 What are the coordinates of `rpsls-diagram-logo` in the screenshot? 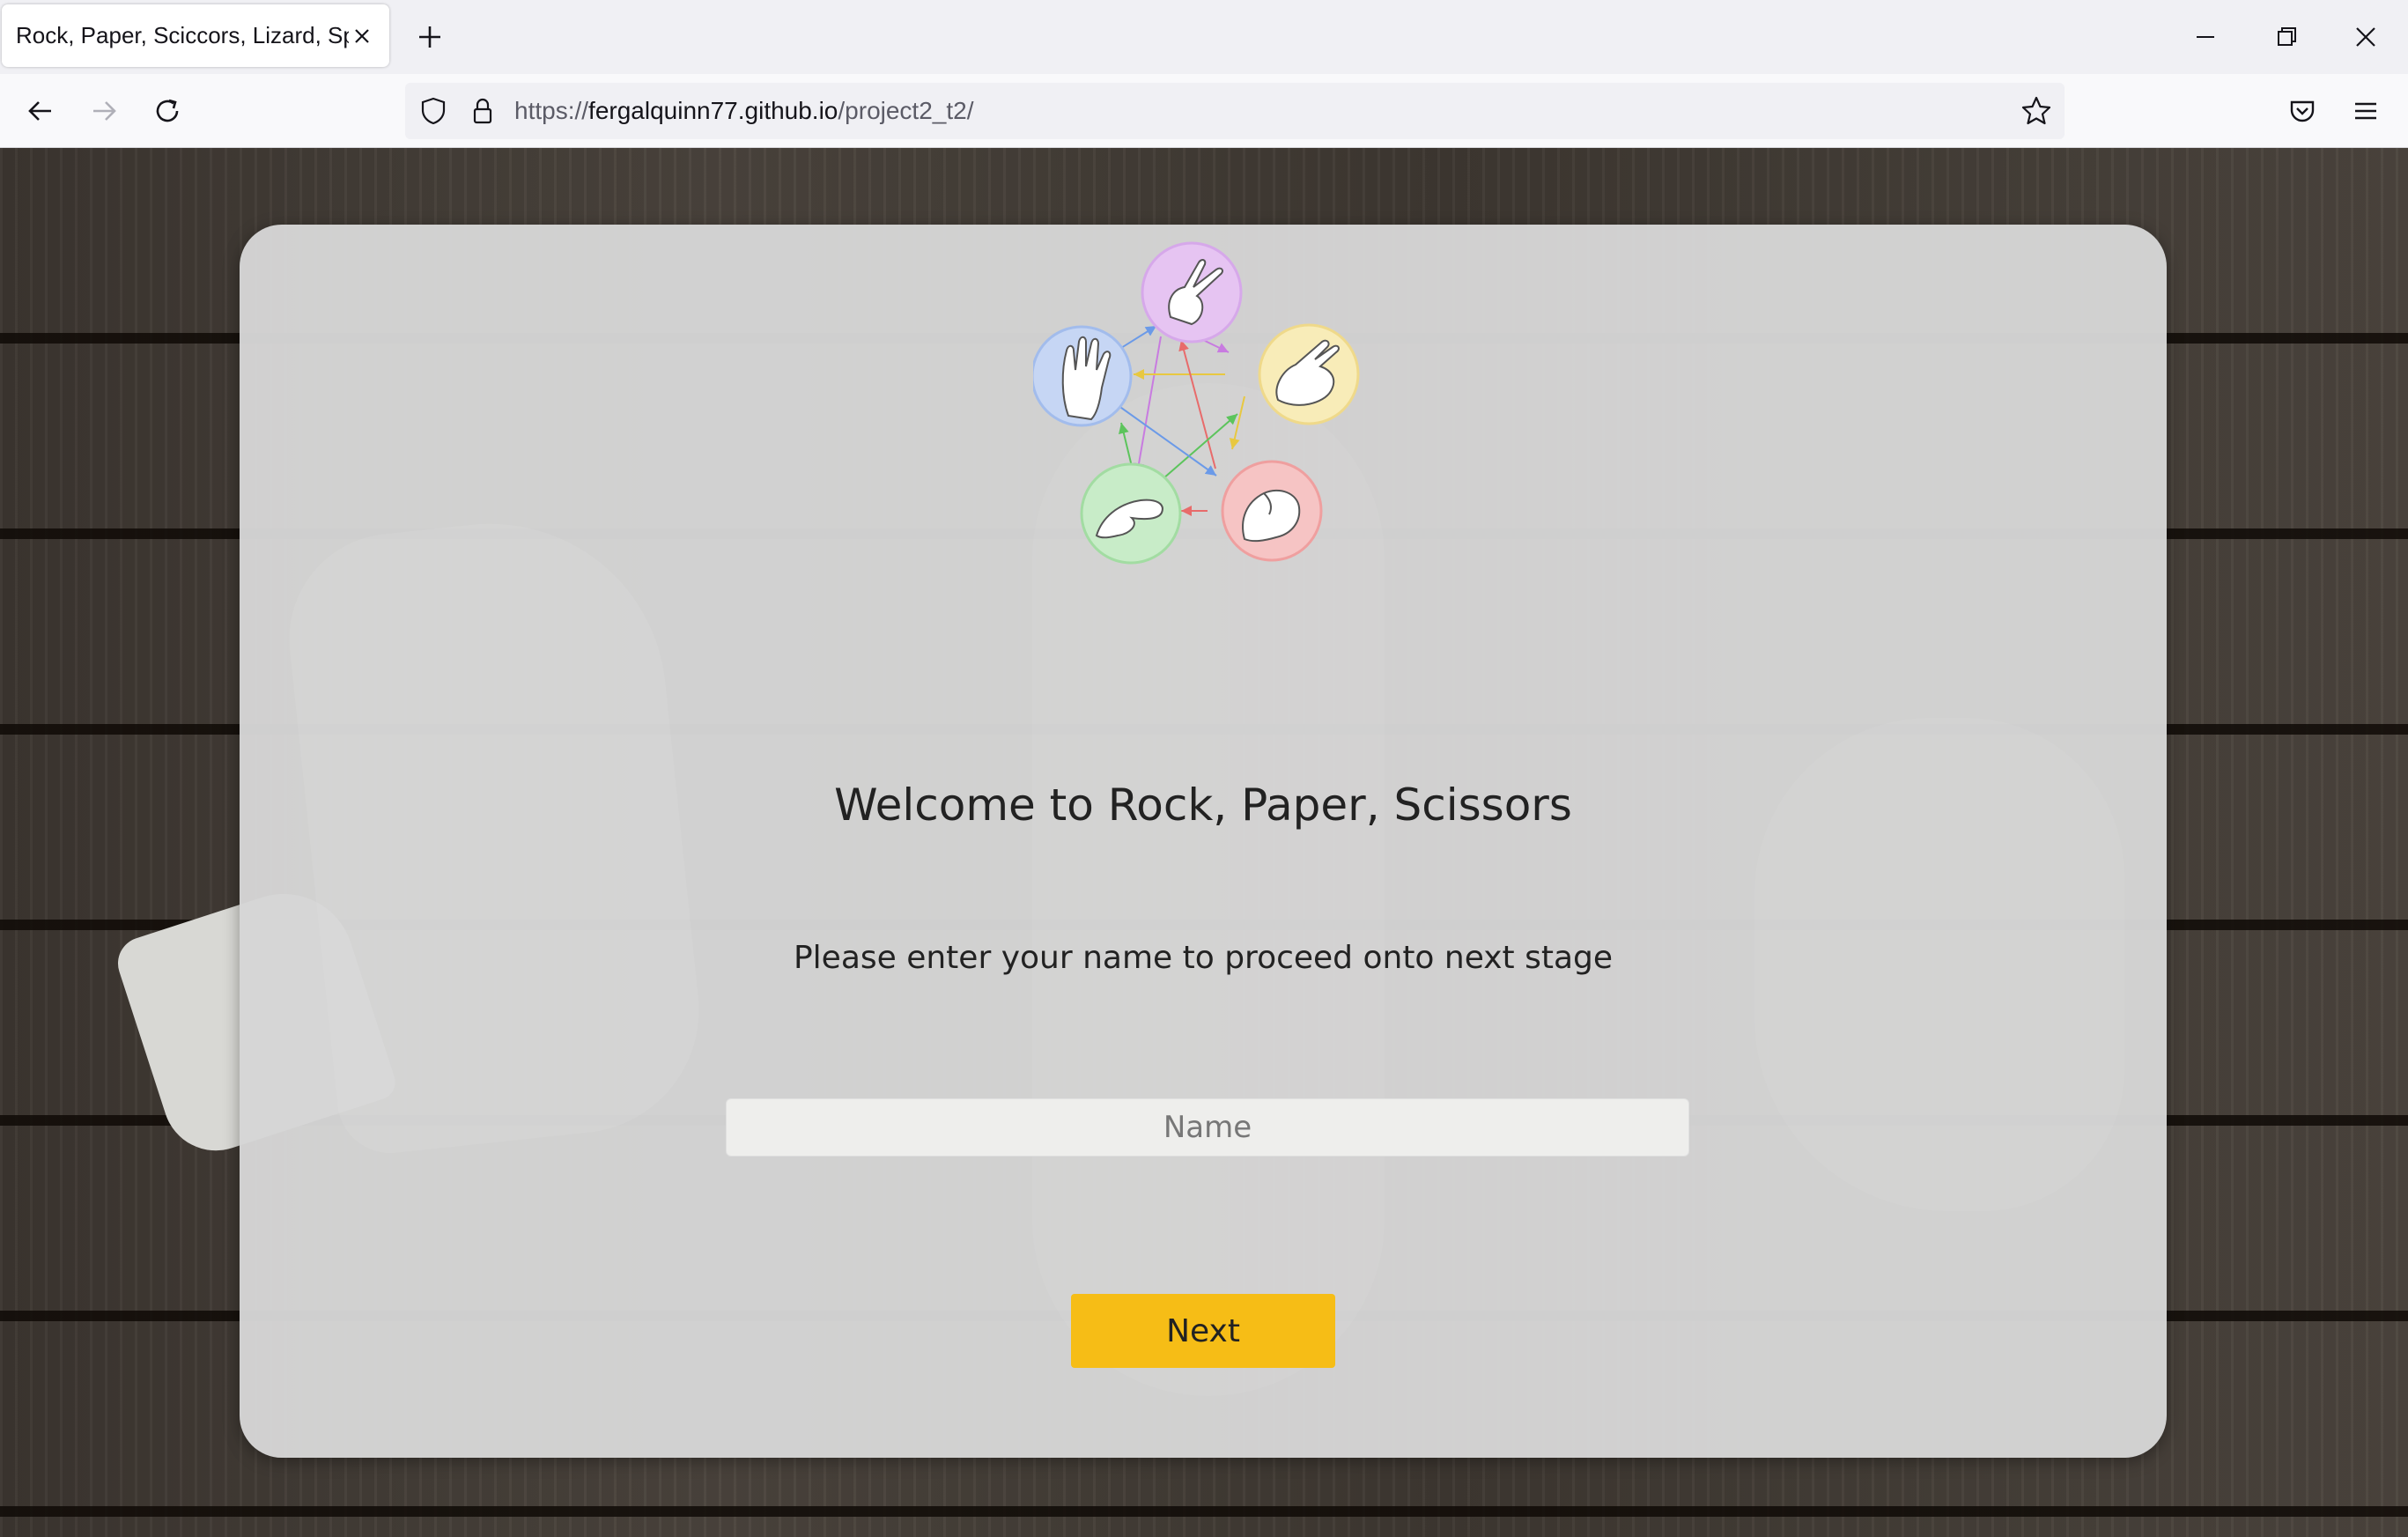 It's located at (1197, 403).